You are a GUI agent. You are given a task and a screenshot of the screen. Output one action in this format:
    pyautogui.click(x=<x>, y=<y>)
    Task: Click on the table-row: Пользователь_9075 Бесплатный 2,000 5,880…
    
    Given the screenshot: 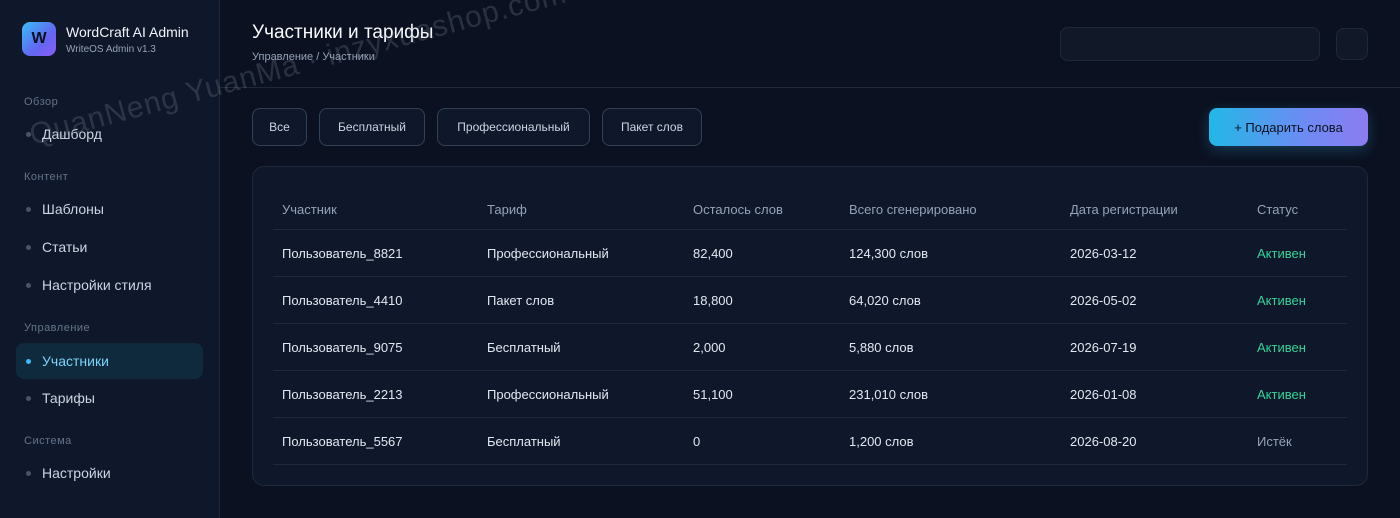 What is the action you would take?
    pyautogui.click(x=810, y=347)
    